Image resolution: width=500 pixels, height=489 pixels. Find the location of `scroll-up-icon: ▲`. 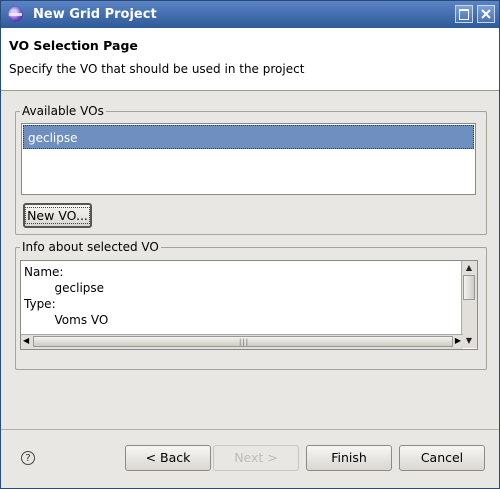

scroll-up-icon: ▲ is located at coordinates (469, 268).